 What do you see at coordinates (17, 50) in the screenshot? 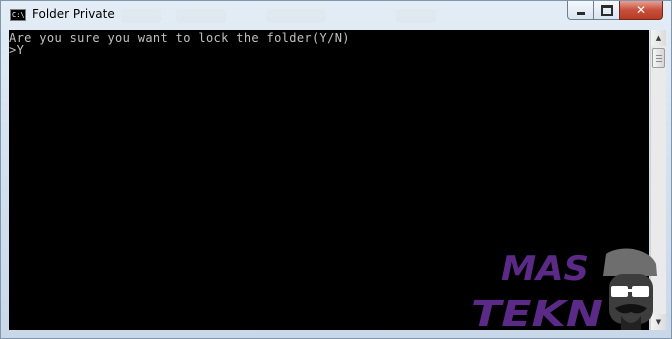
I see `console-line-input: >Y` at bounding box center [17, 50].